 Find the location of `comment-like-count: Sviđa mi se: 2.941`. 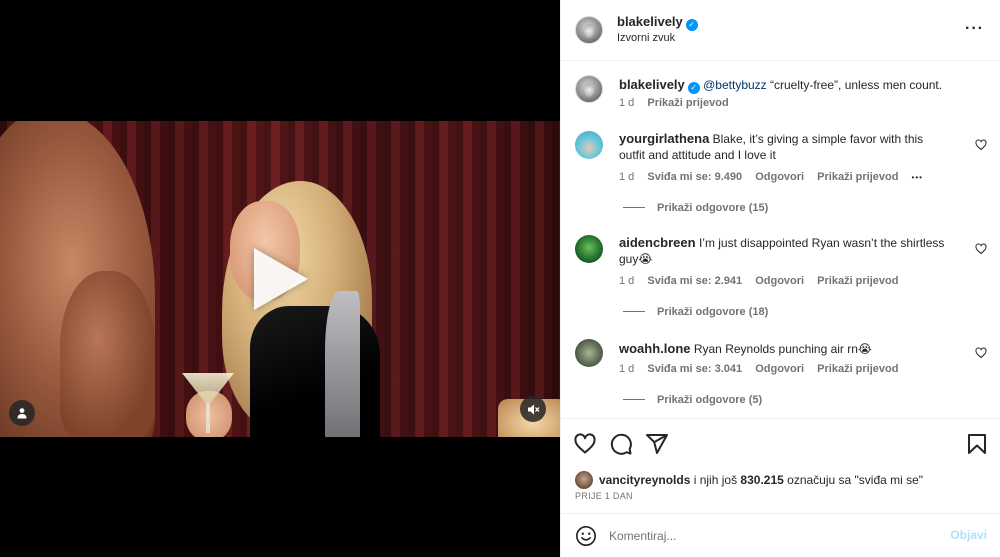

comment-like-count: Sviđa mi se: 2.941 is located at coordinates (694, 281).